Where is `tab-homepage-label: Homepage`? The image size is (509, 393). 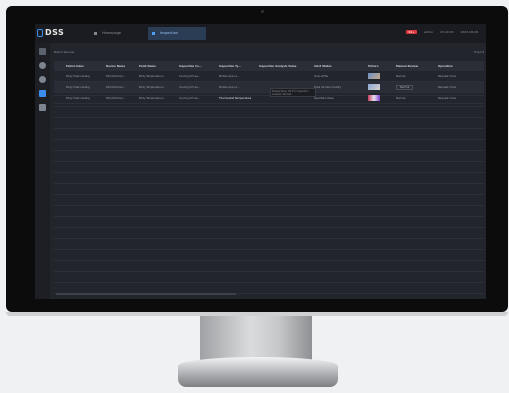 tab-homepage-label: Homepage is located at coordinates (112, 33).